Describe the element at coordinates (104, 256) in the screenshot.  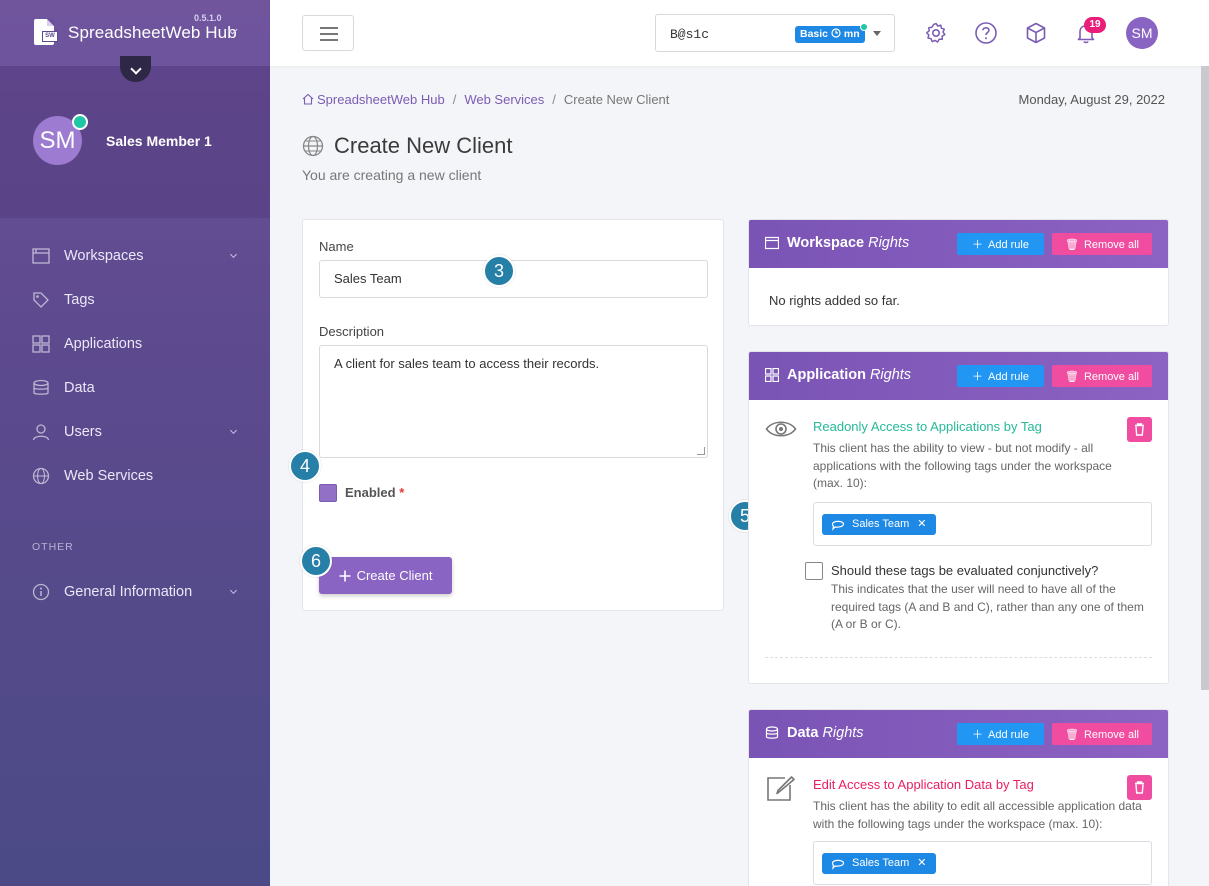
I see `sidebar-item-label: Workspaces` at that location.